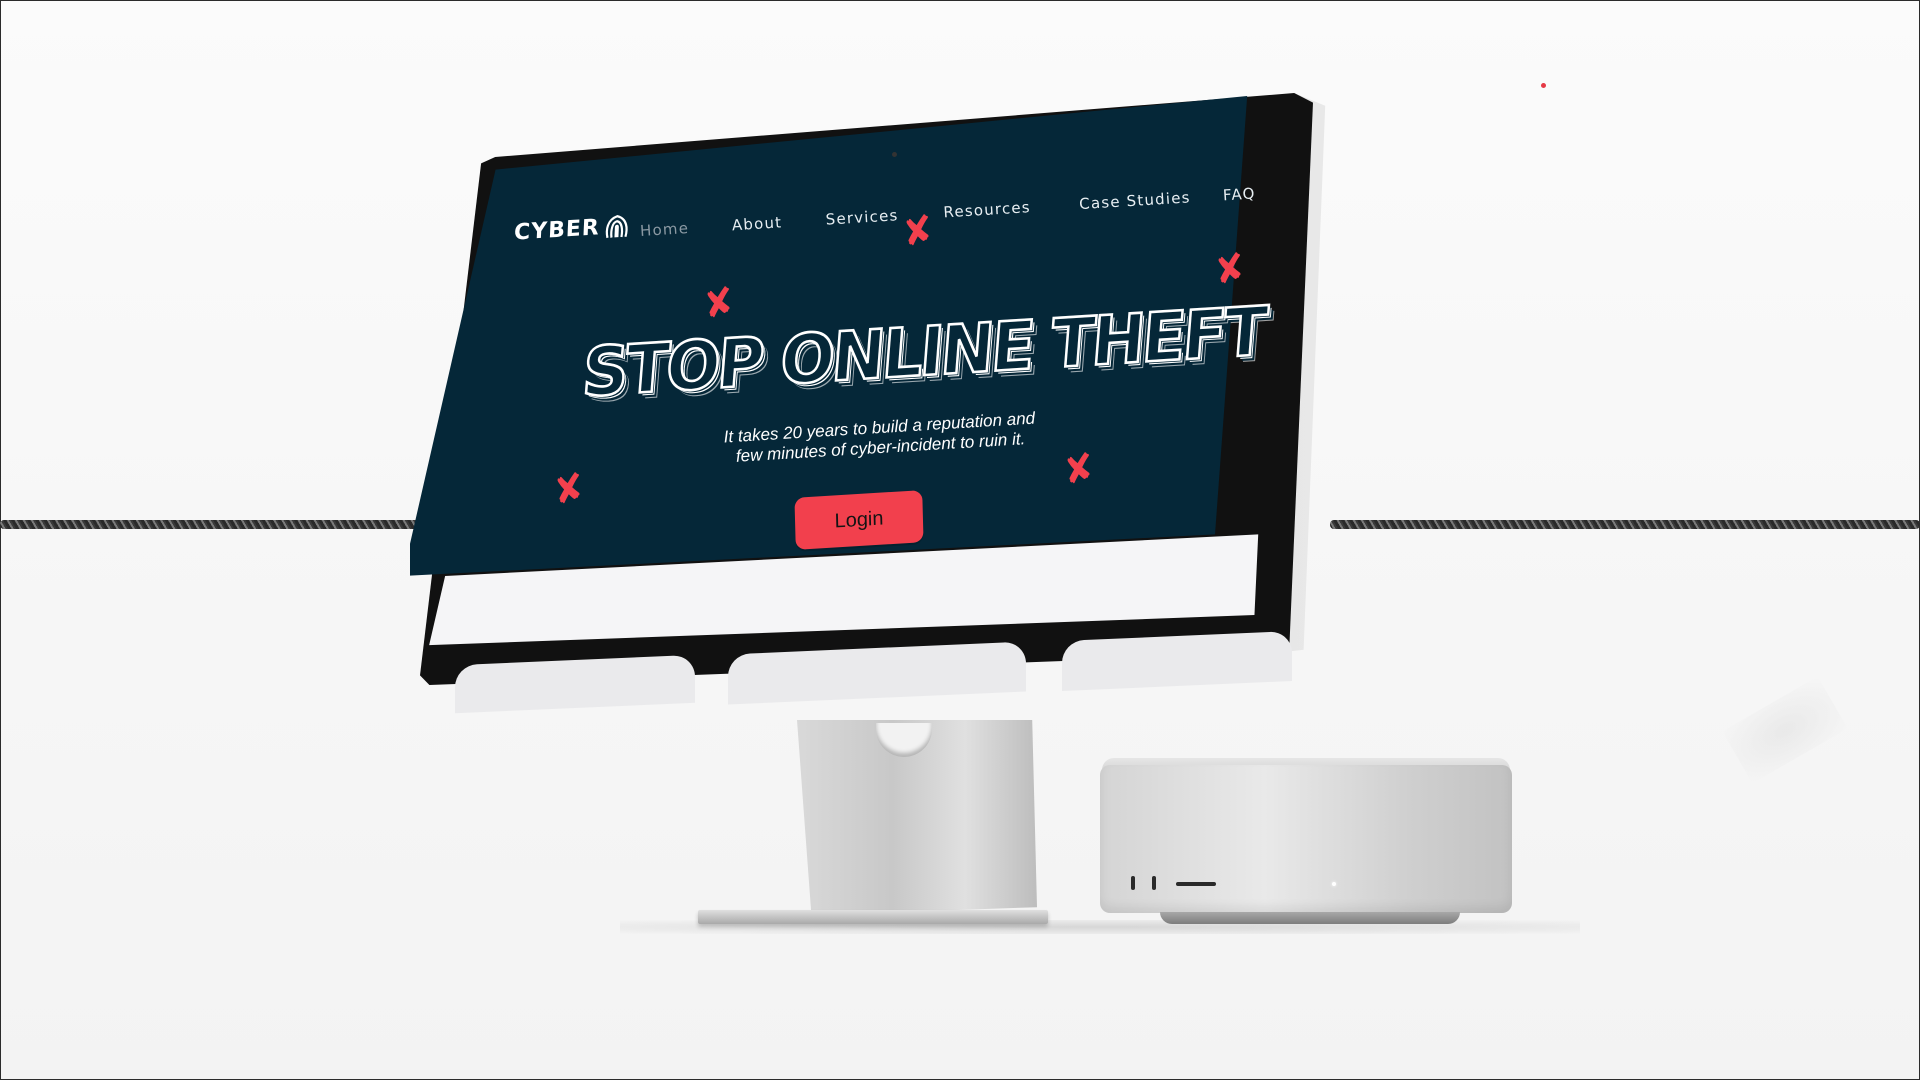 This screenshot has height=1080, width=1920. I want to click on nav-about: About, so click(756, 223).